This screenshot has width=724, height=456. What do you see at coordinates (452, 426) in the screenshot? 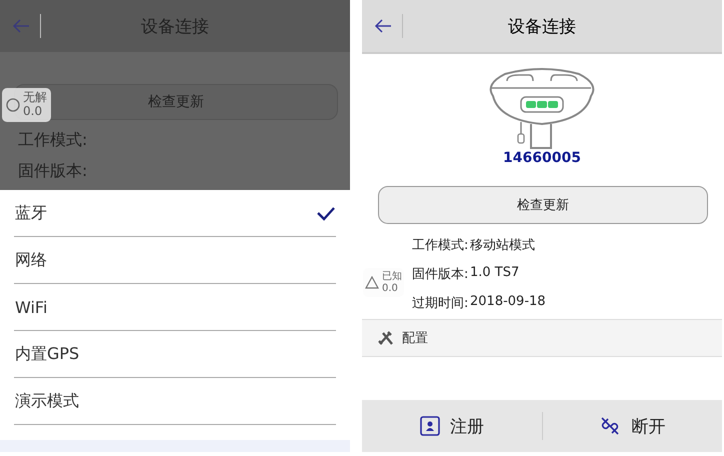
I see `register-button: 注册` at bounding box center [452, 426].